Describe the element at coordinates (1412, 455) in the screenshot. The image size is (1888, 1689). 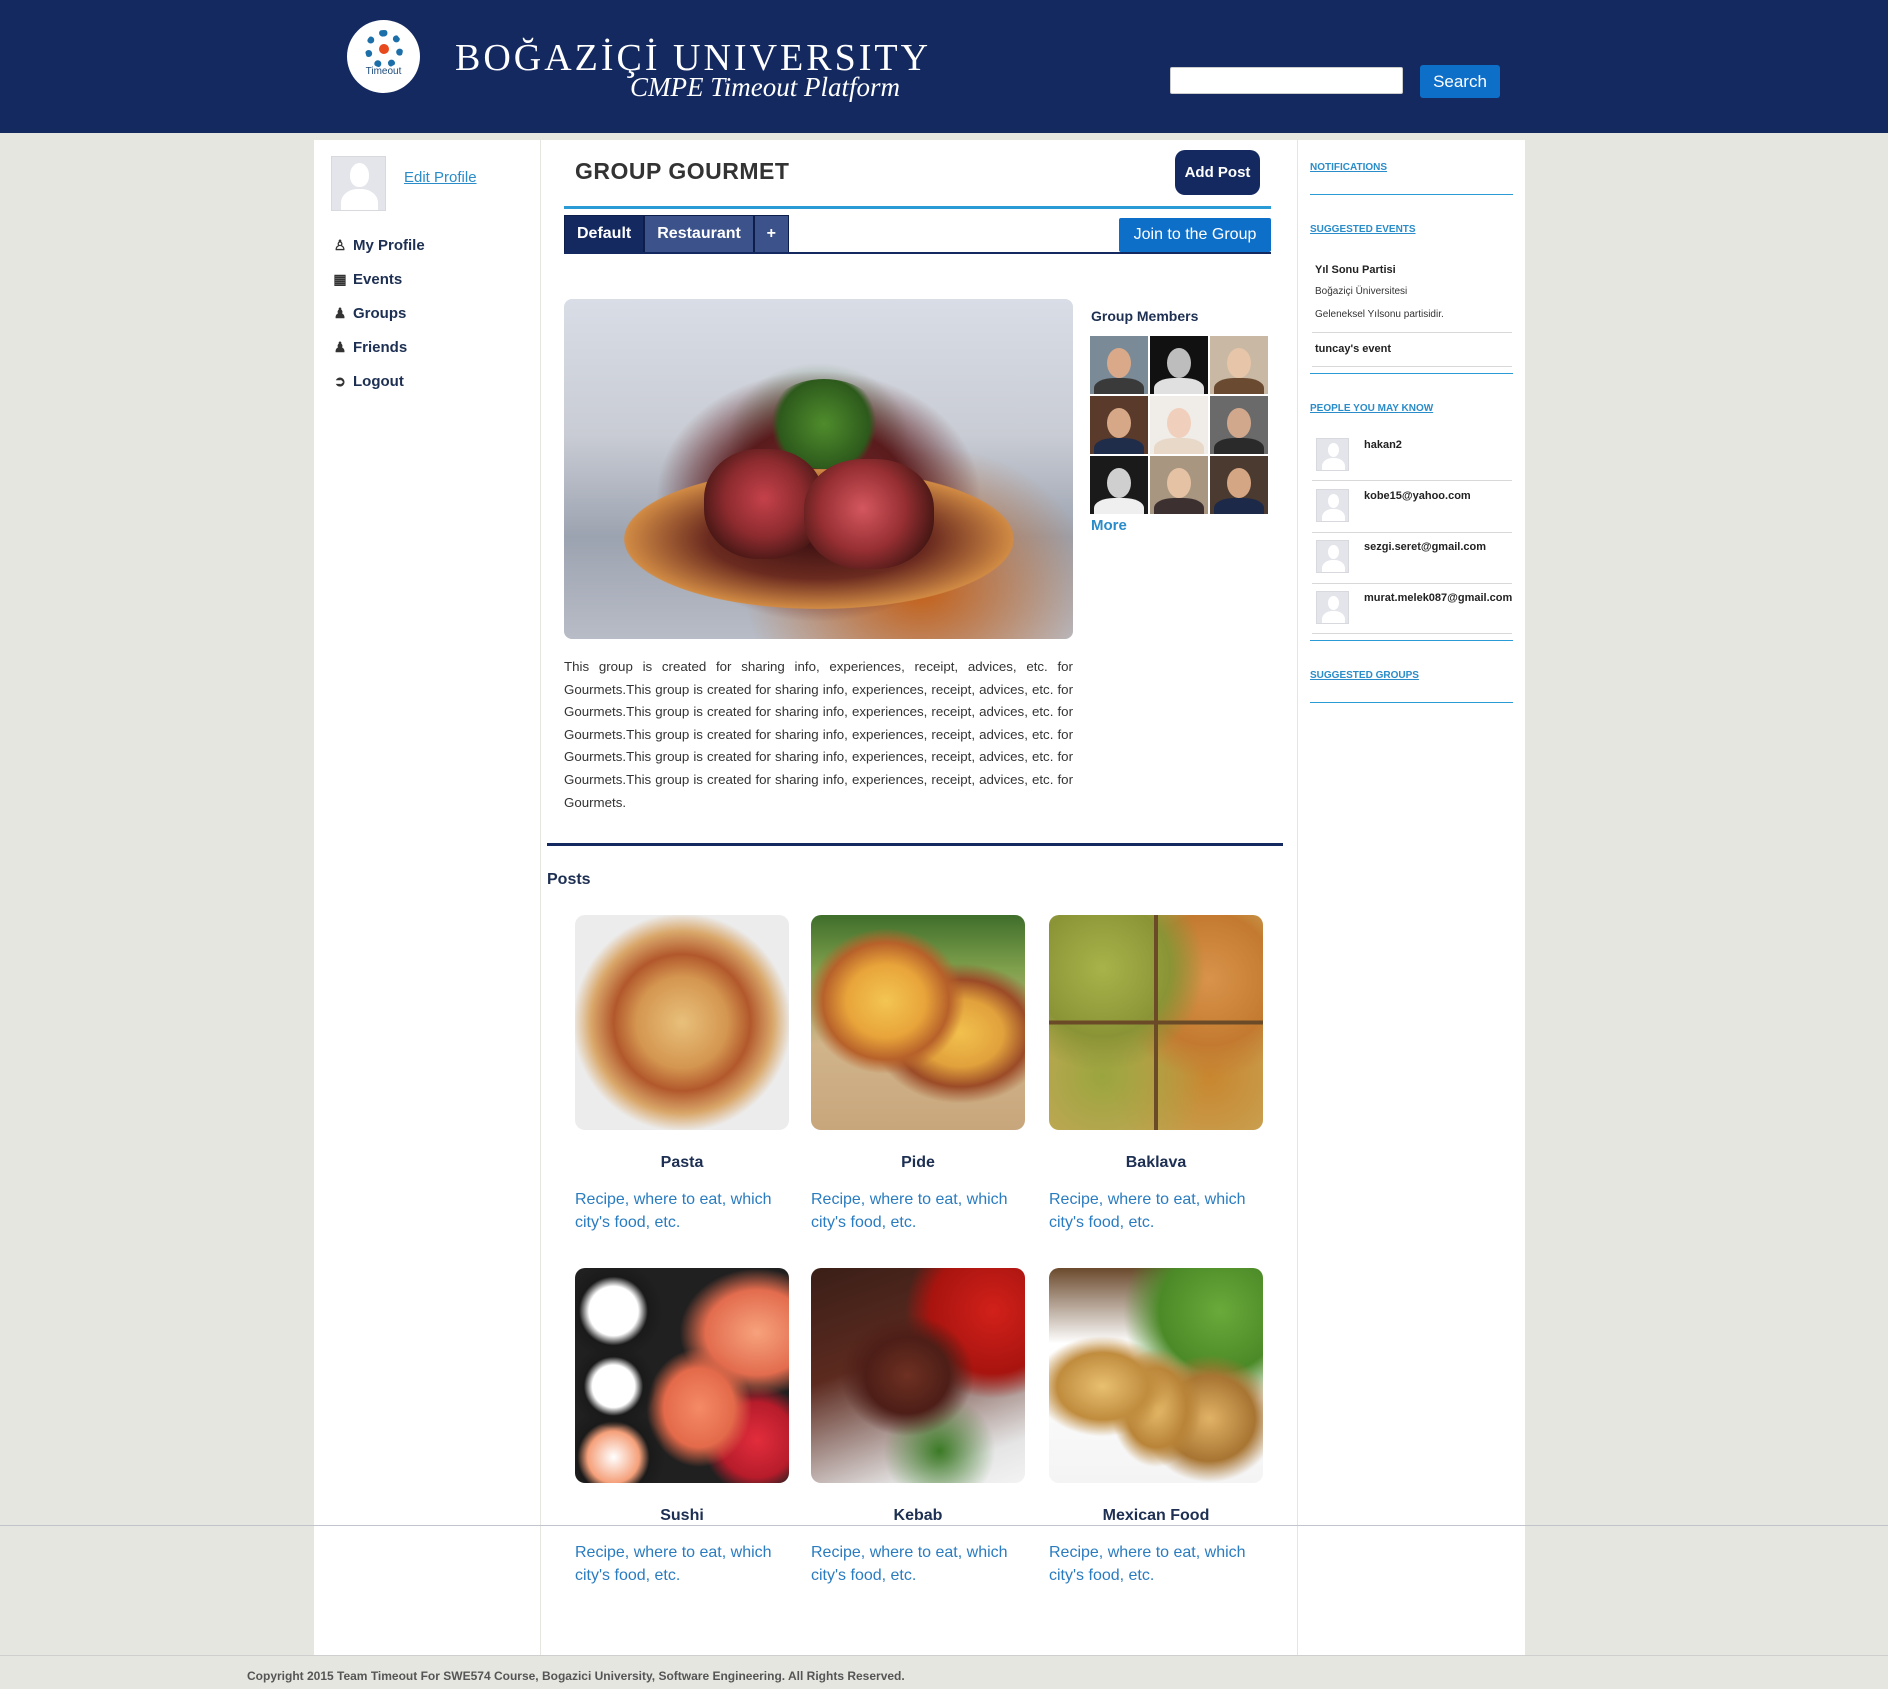
I see `person-suggestion: hakan2` at that location.